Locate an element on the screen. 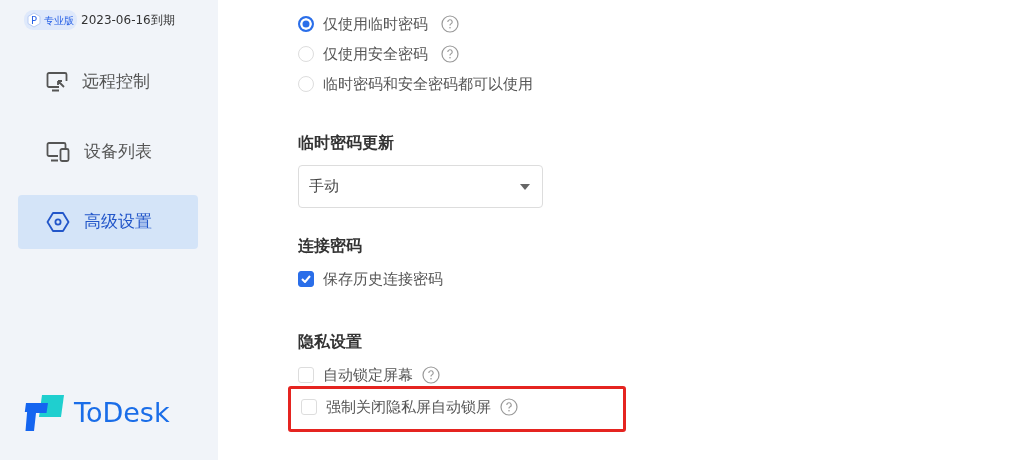  nav-item: 高级设置 is located at coordinates (108, 222).